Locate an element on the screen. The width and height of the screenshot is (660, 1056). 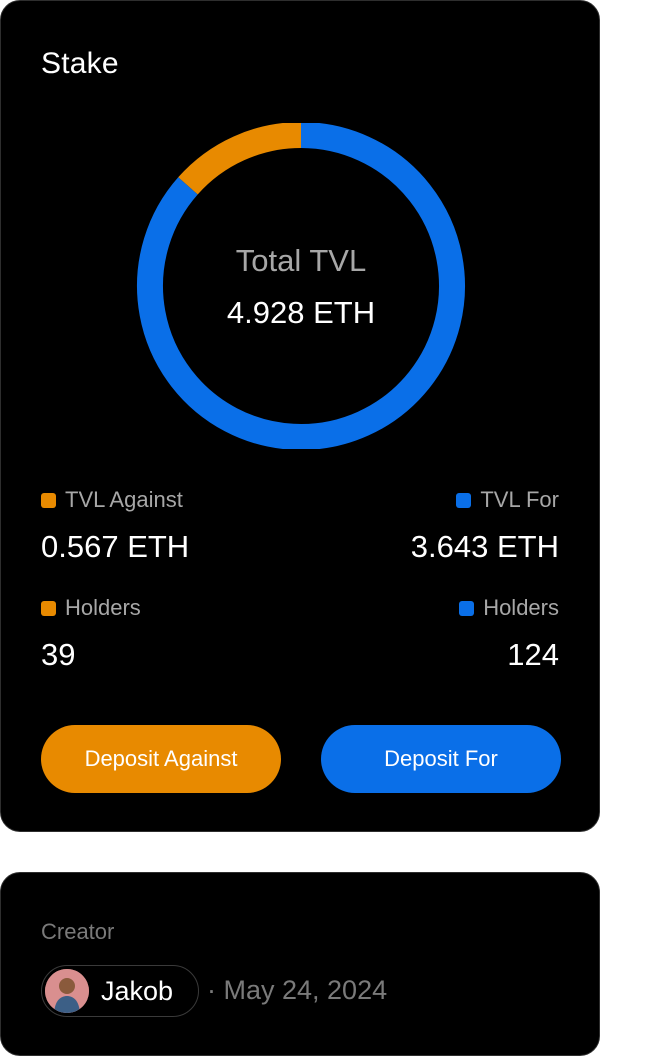
creator-profile-chip: Jakob is located at coordinates (120, 991).